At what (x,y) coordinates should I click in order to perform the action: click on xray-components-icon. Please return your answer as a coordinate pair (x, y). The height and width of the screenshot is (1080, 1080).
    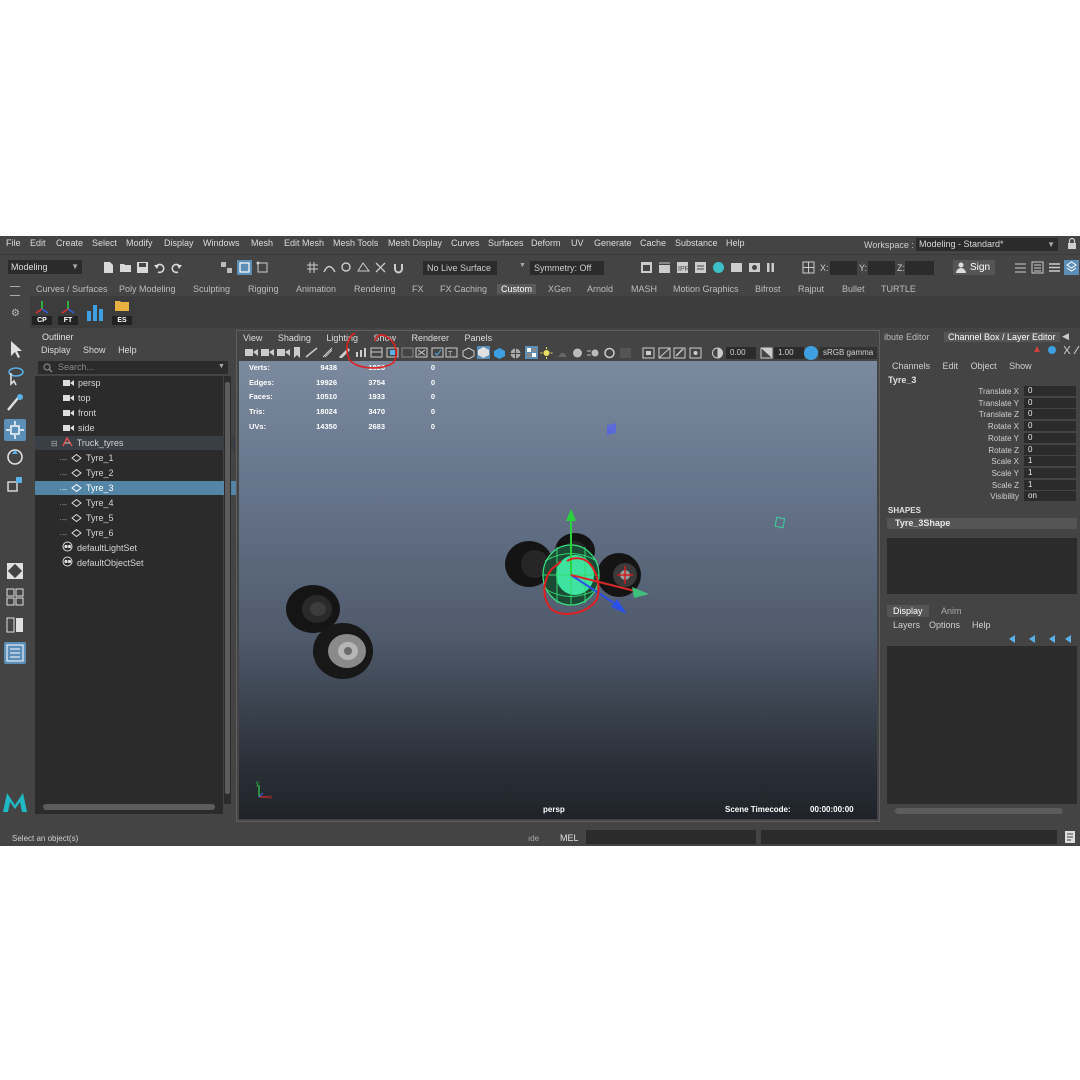
    Looking at the image, I should click on (695, 353).